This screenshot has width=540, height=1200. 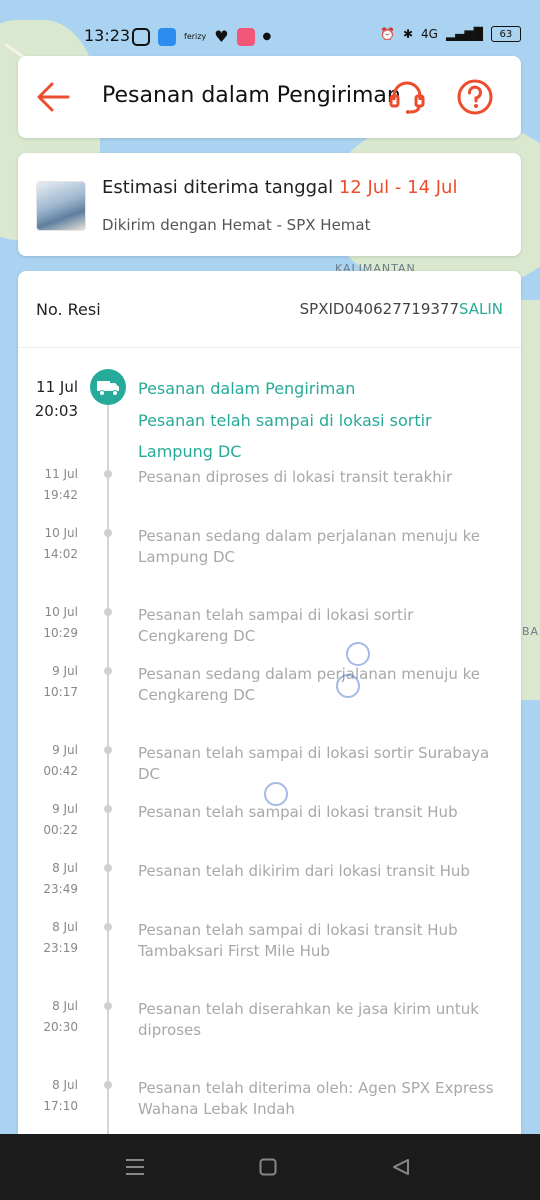 What do you see at coordinates (60, 495) in the screenshot?
I see `event-time: 19:42` at bounding box center [60, 495].